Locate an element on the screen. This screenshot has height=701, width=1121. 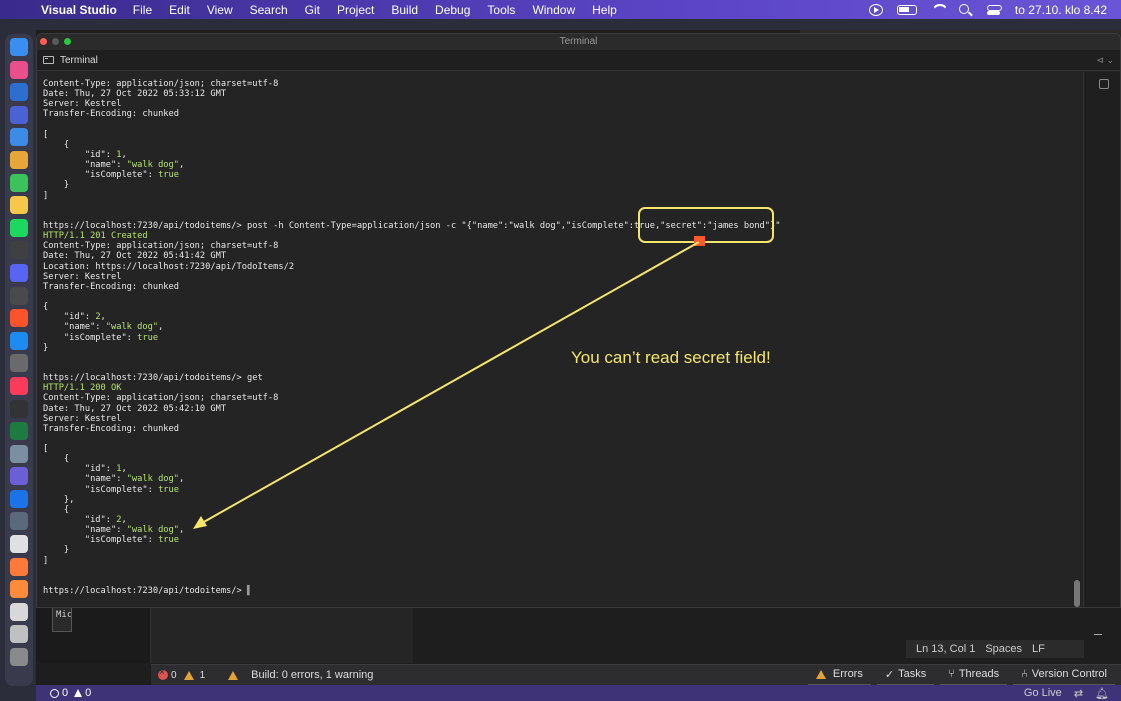
annotation-text: You can’t read secret field! is located at coordinates (671, 357).